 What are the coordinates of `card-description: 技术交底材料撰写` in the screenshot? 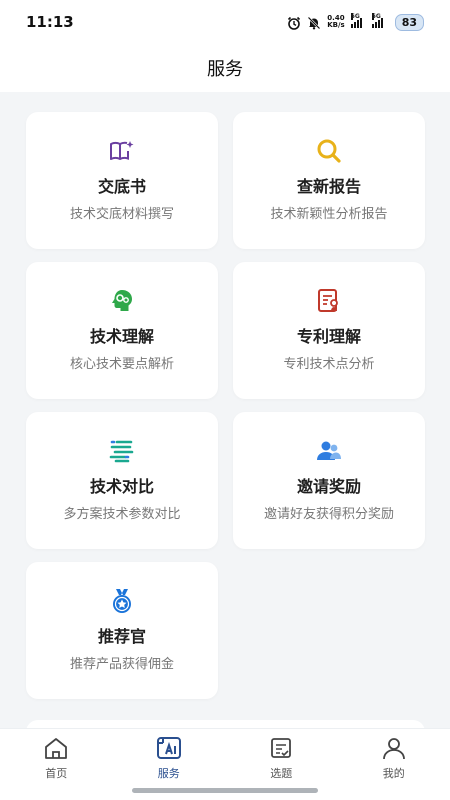 It's located at (121, 214).